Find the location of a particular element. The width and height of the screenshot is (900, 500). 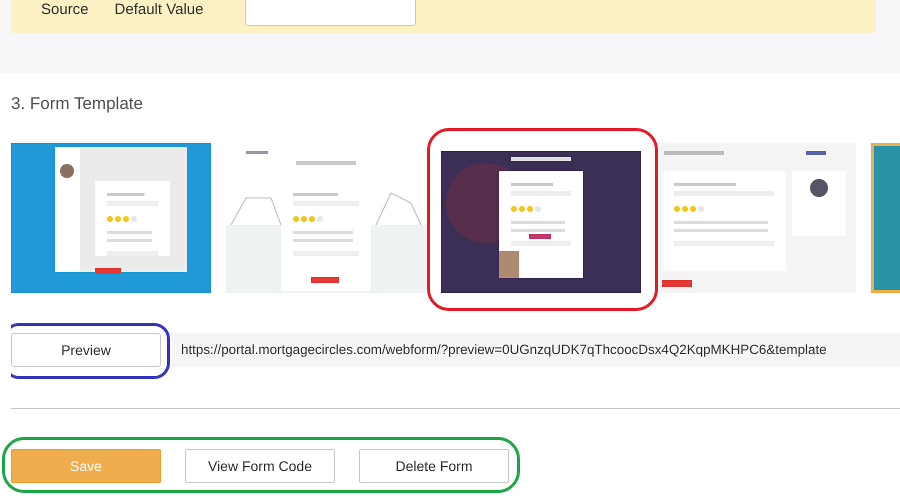

action-button: Delete Form is located at coordinates (434, 466).